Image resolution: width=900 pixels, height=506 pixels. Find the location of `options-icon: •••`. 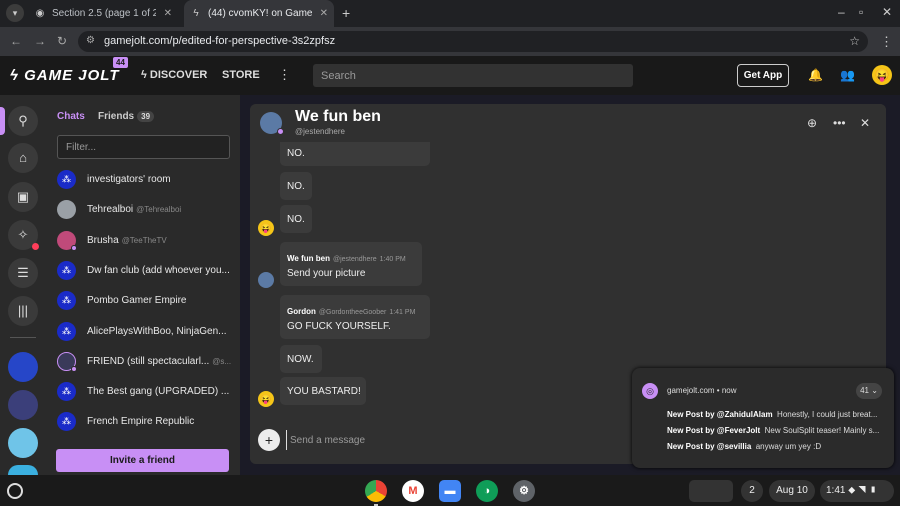

options-icon: ••• is located at coordinates (839, 123).